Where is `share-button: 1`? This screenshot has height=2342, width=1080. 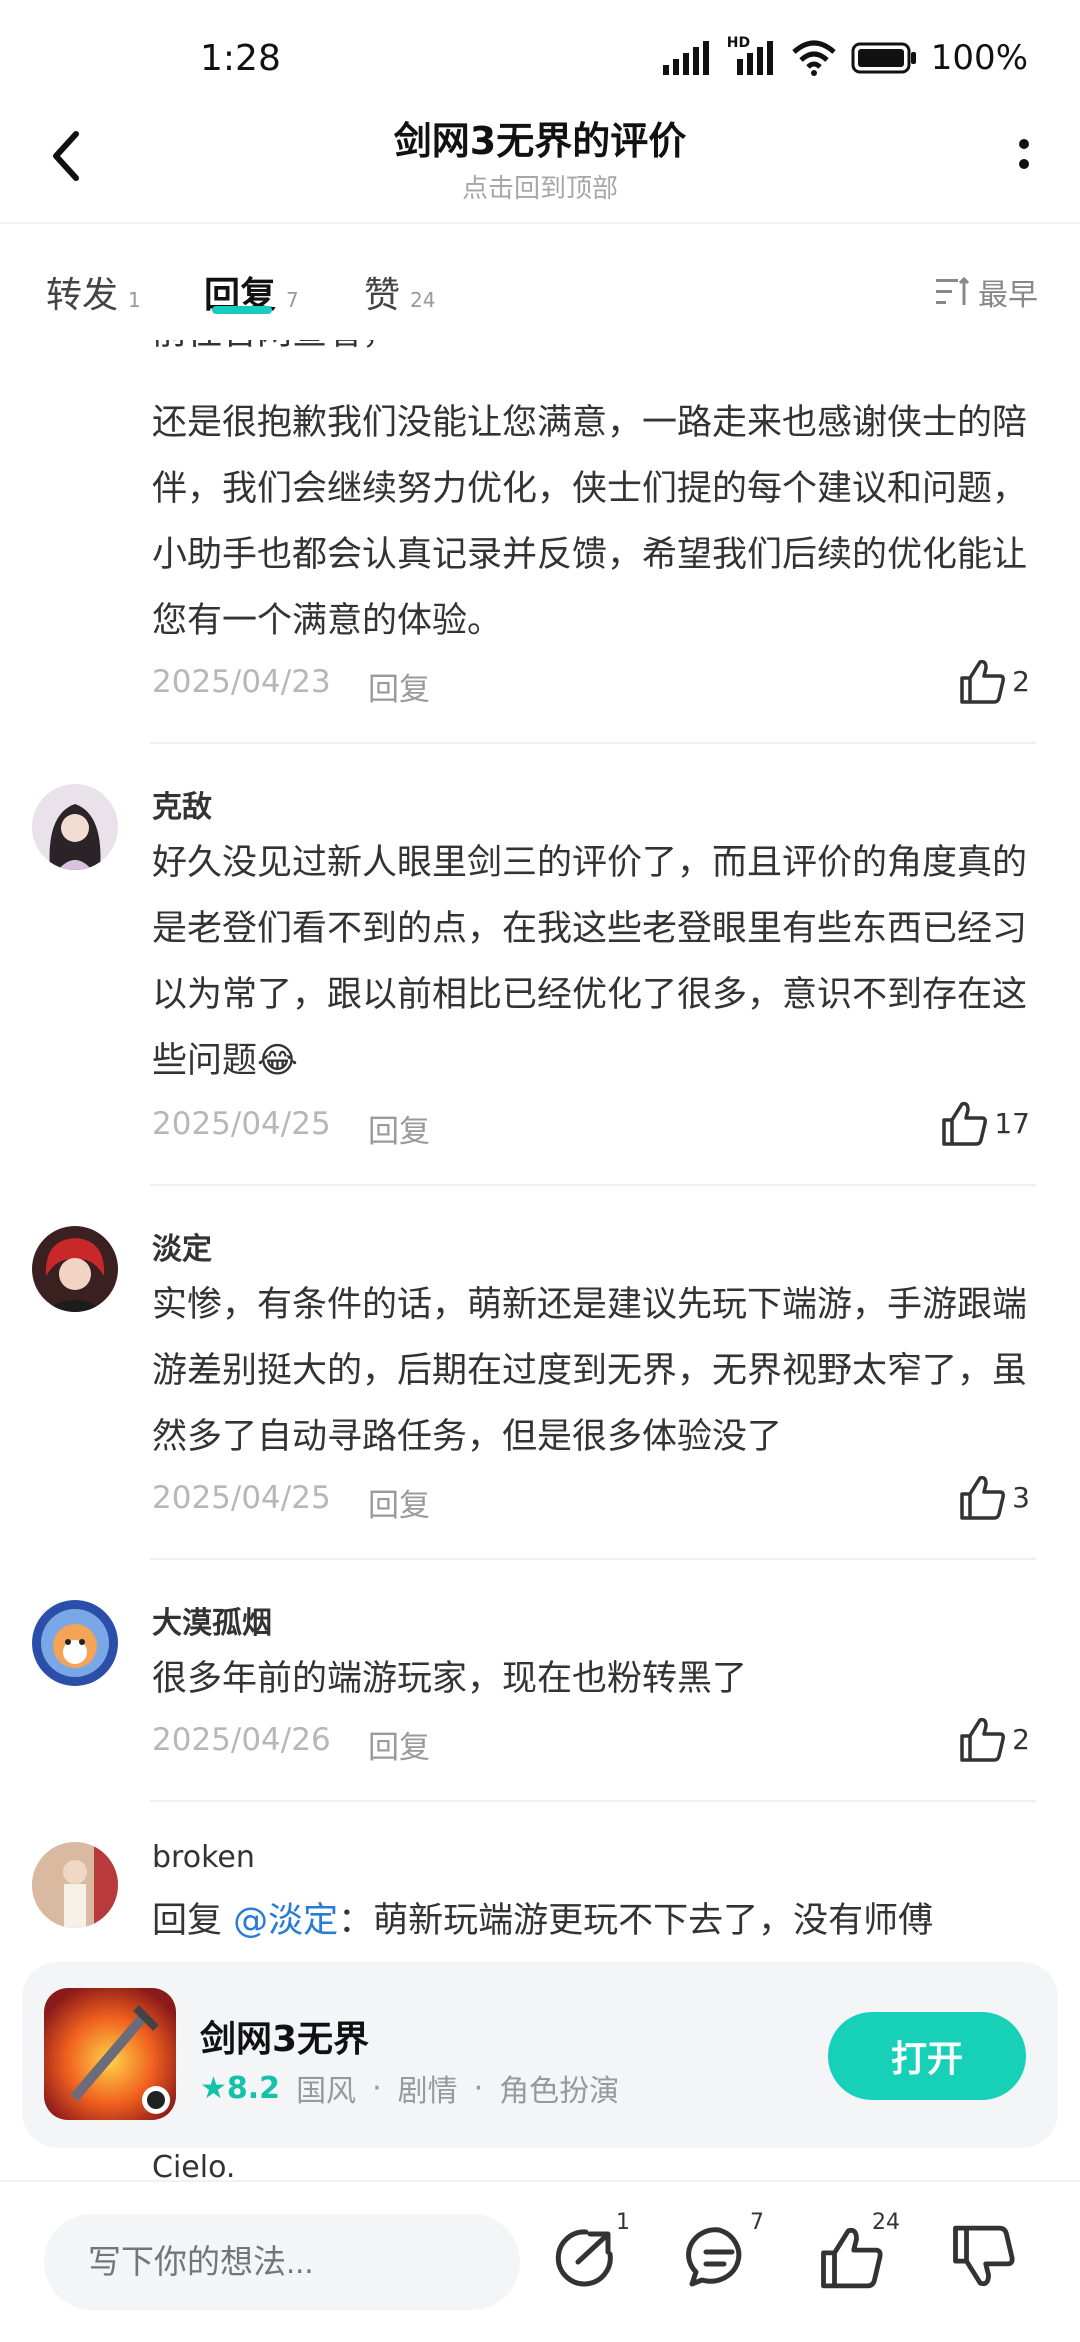
share-button: 1 is located at coordinates (591, 2252).